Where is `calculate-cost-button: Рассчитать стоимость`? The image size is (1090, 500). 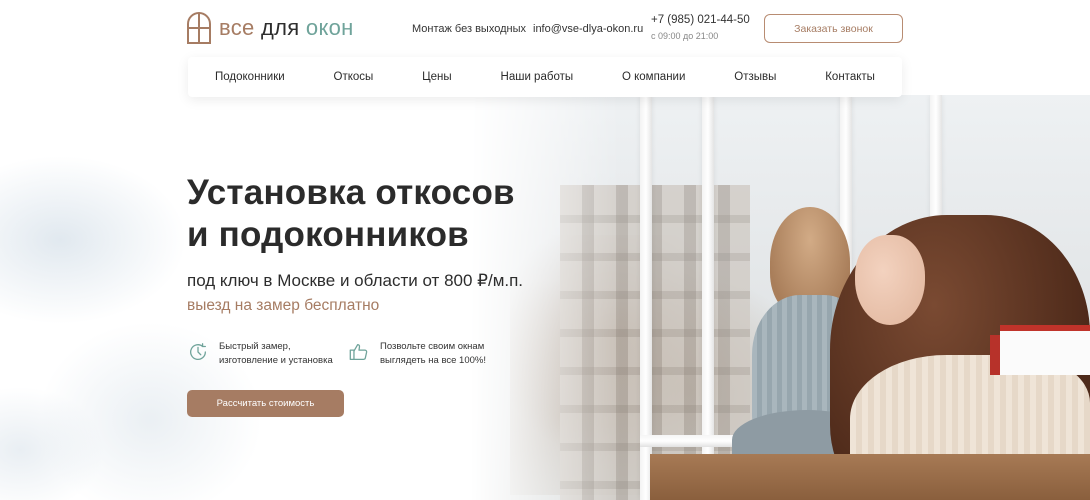 calculate-cost-button: Рассчитать стоимость is located at coordinates (265, 403).